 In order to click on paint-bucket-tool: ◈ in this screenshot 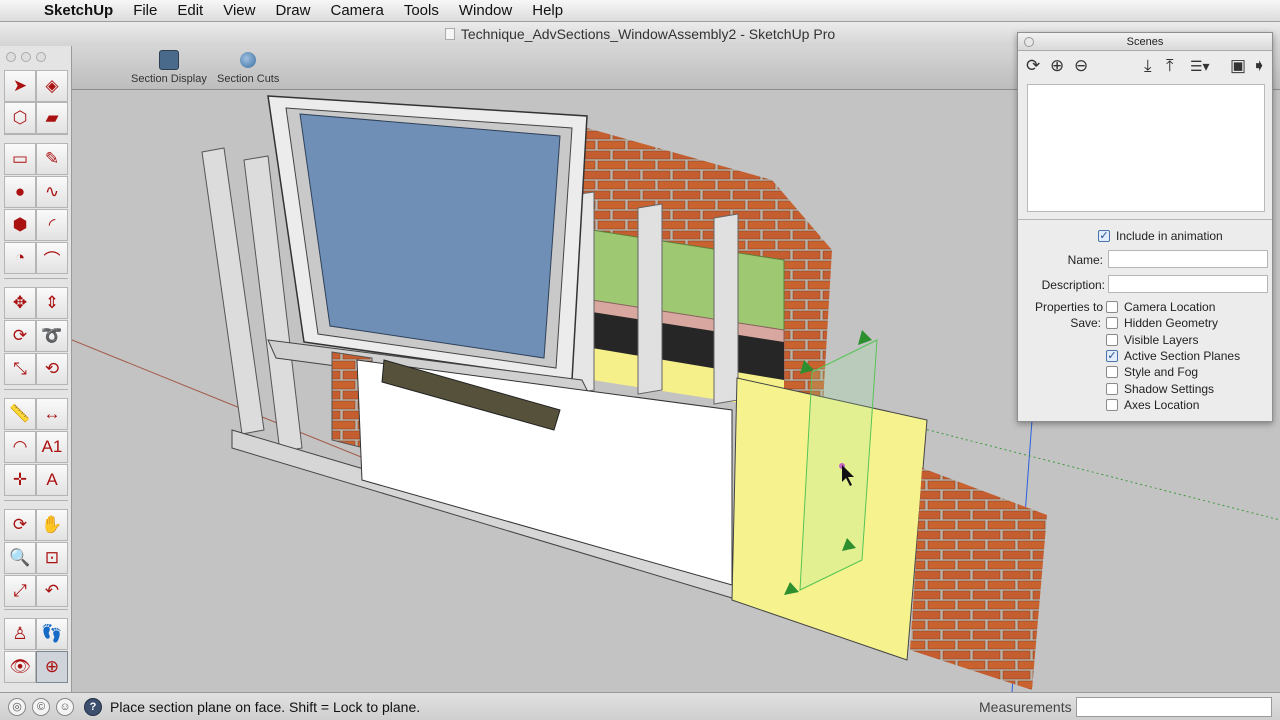, I will do `click(52, 86)`.